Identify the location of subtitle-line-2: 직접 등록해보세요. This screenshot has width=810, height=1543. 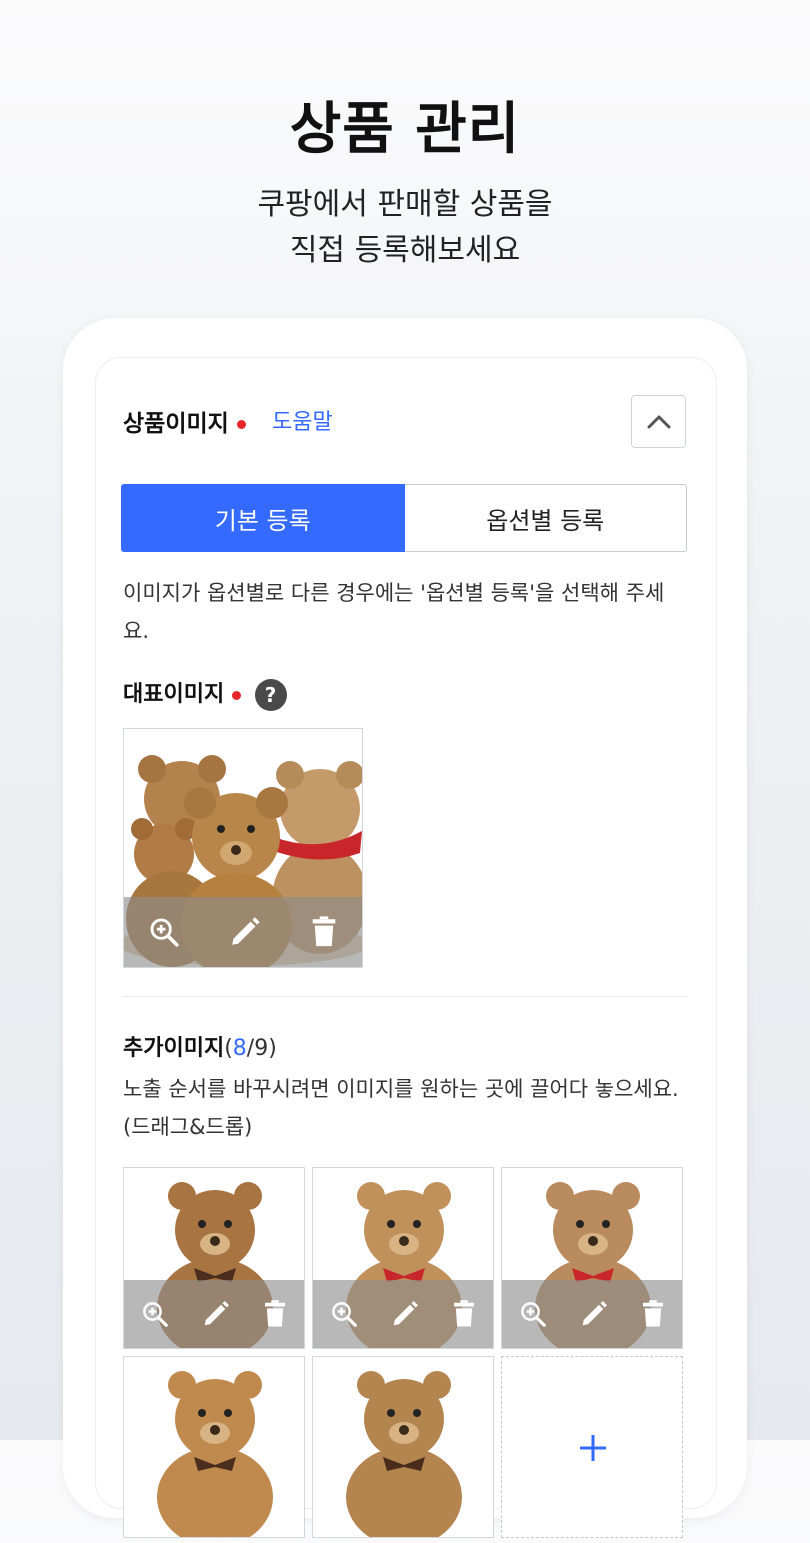
(405, 250).